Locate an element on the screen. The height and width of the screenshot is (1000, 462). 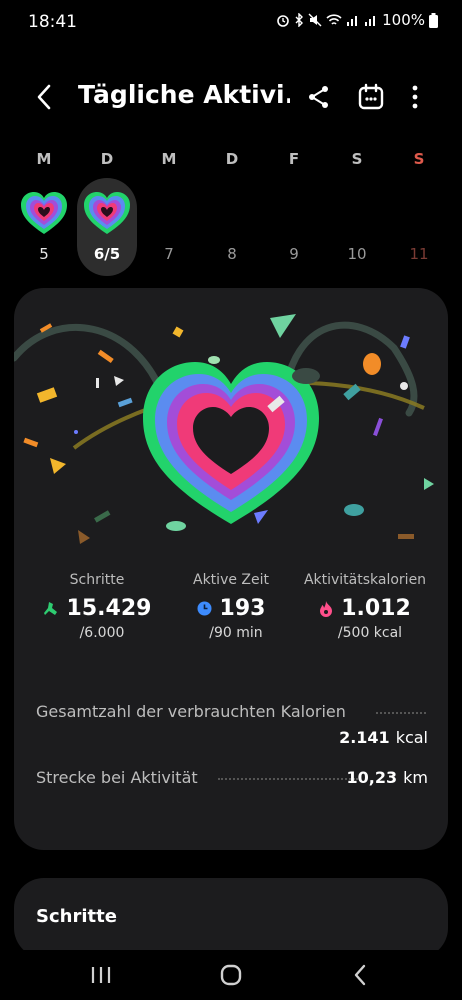
stat-value: 1.012 is located at coordinates (376, 608).